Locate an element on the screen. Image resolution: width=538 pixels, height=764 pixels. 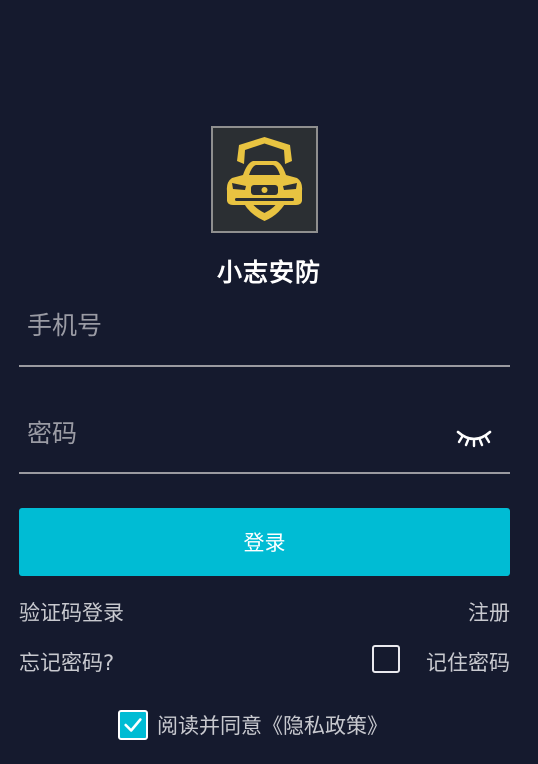
remember-password-label: 记住密码 is located at coordinates (468, 662).